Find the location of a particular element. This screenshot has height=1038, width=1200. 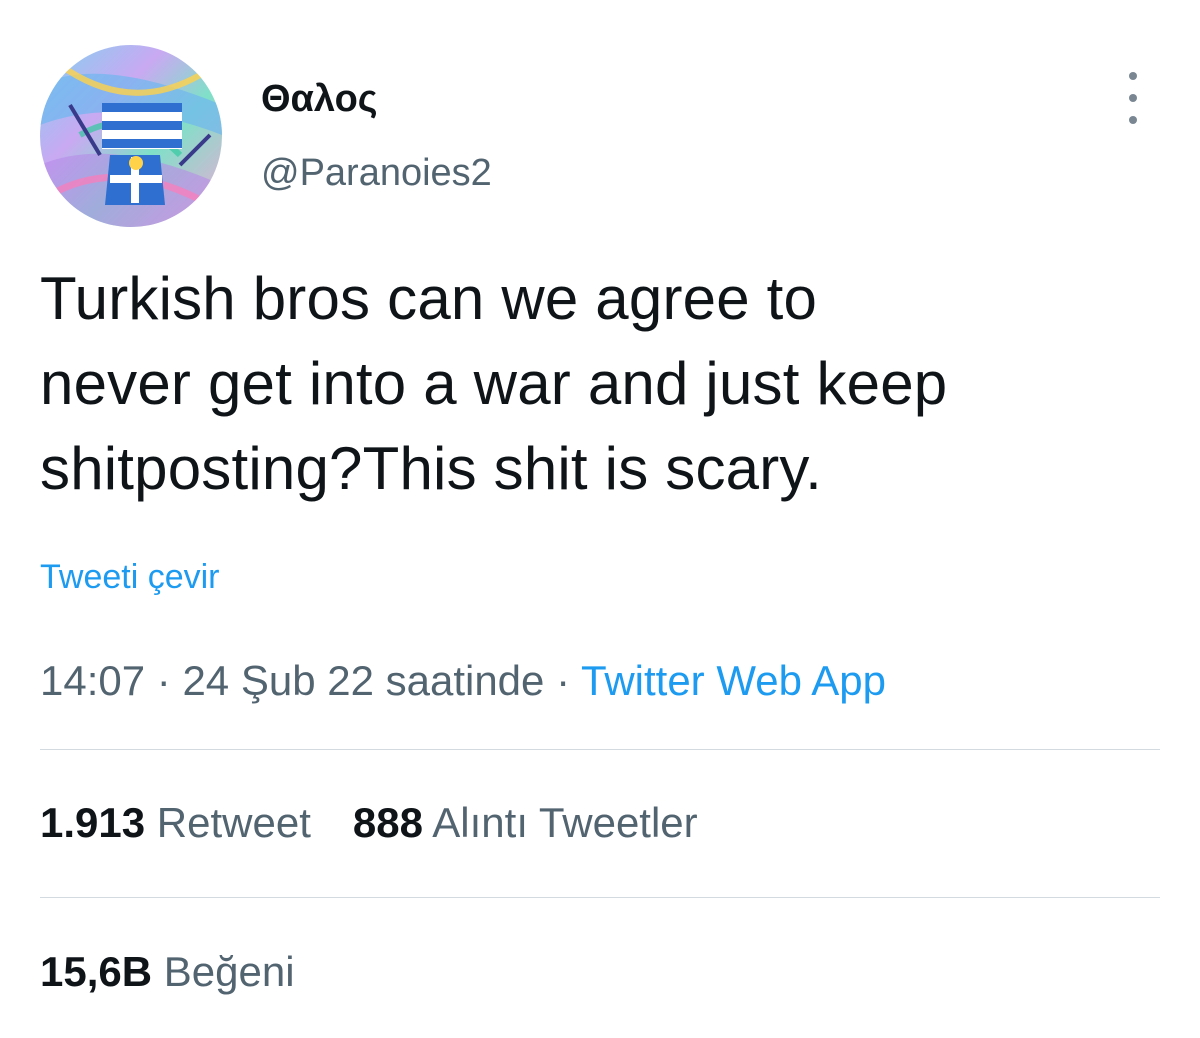

tweet-time: 14:07 is located at coordinates (92, 680).